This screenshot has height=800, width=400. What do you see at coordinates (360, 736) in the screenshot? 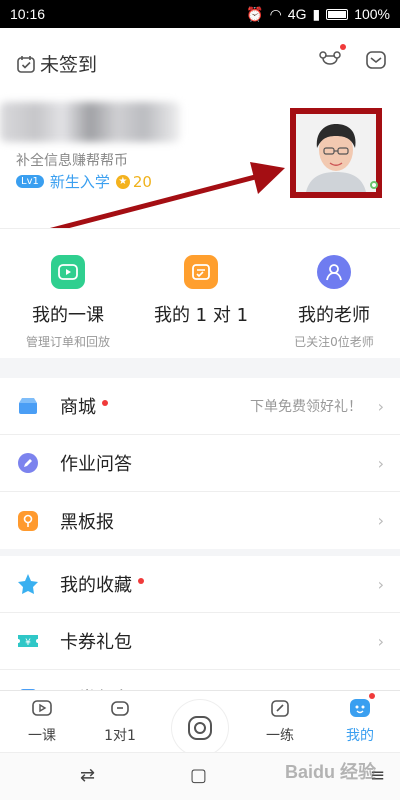
I see `tab-label: 我的` at bounding box center [360, 736].